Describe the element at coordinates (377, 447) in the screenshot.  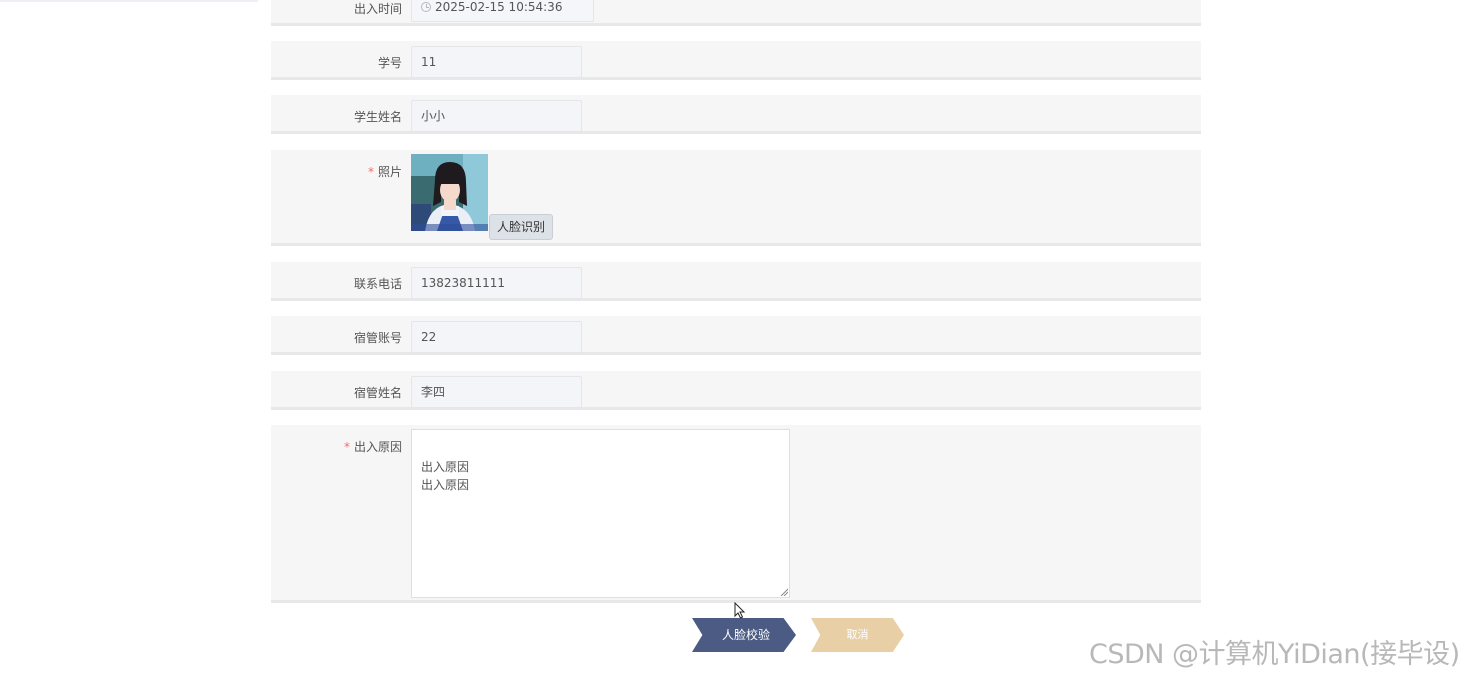
I see `reason-label-text: 出入原因` at that location.